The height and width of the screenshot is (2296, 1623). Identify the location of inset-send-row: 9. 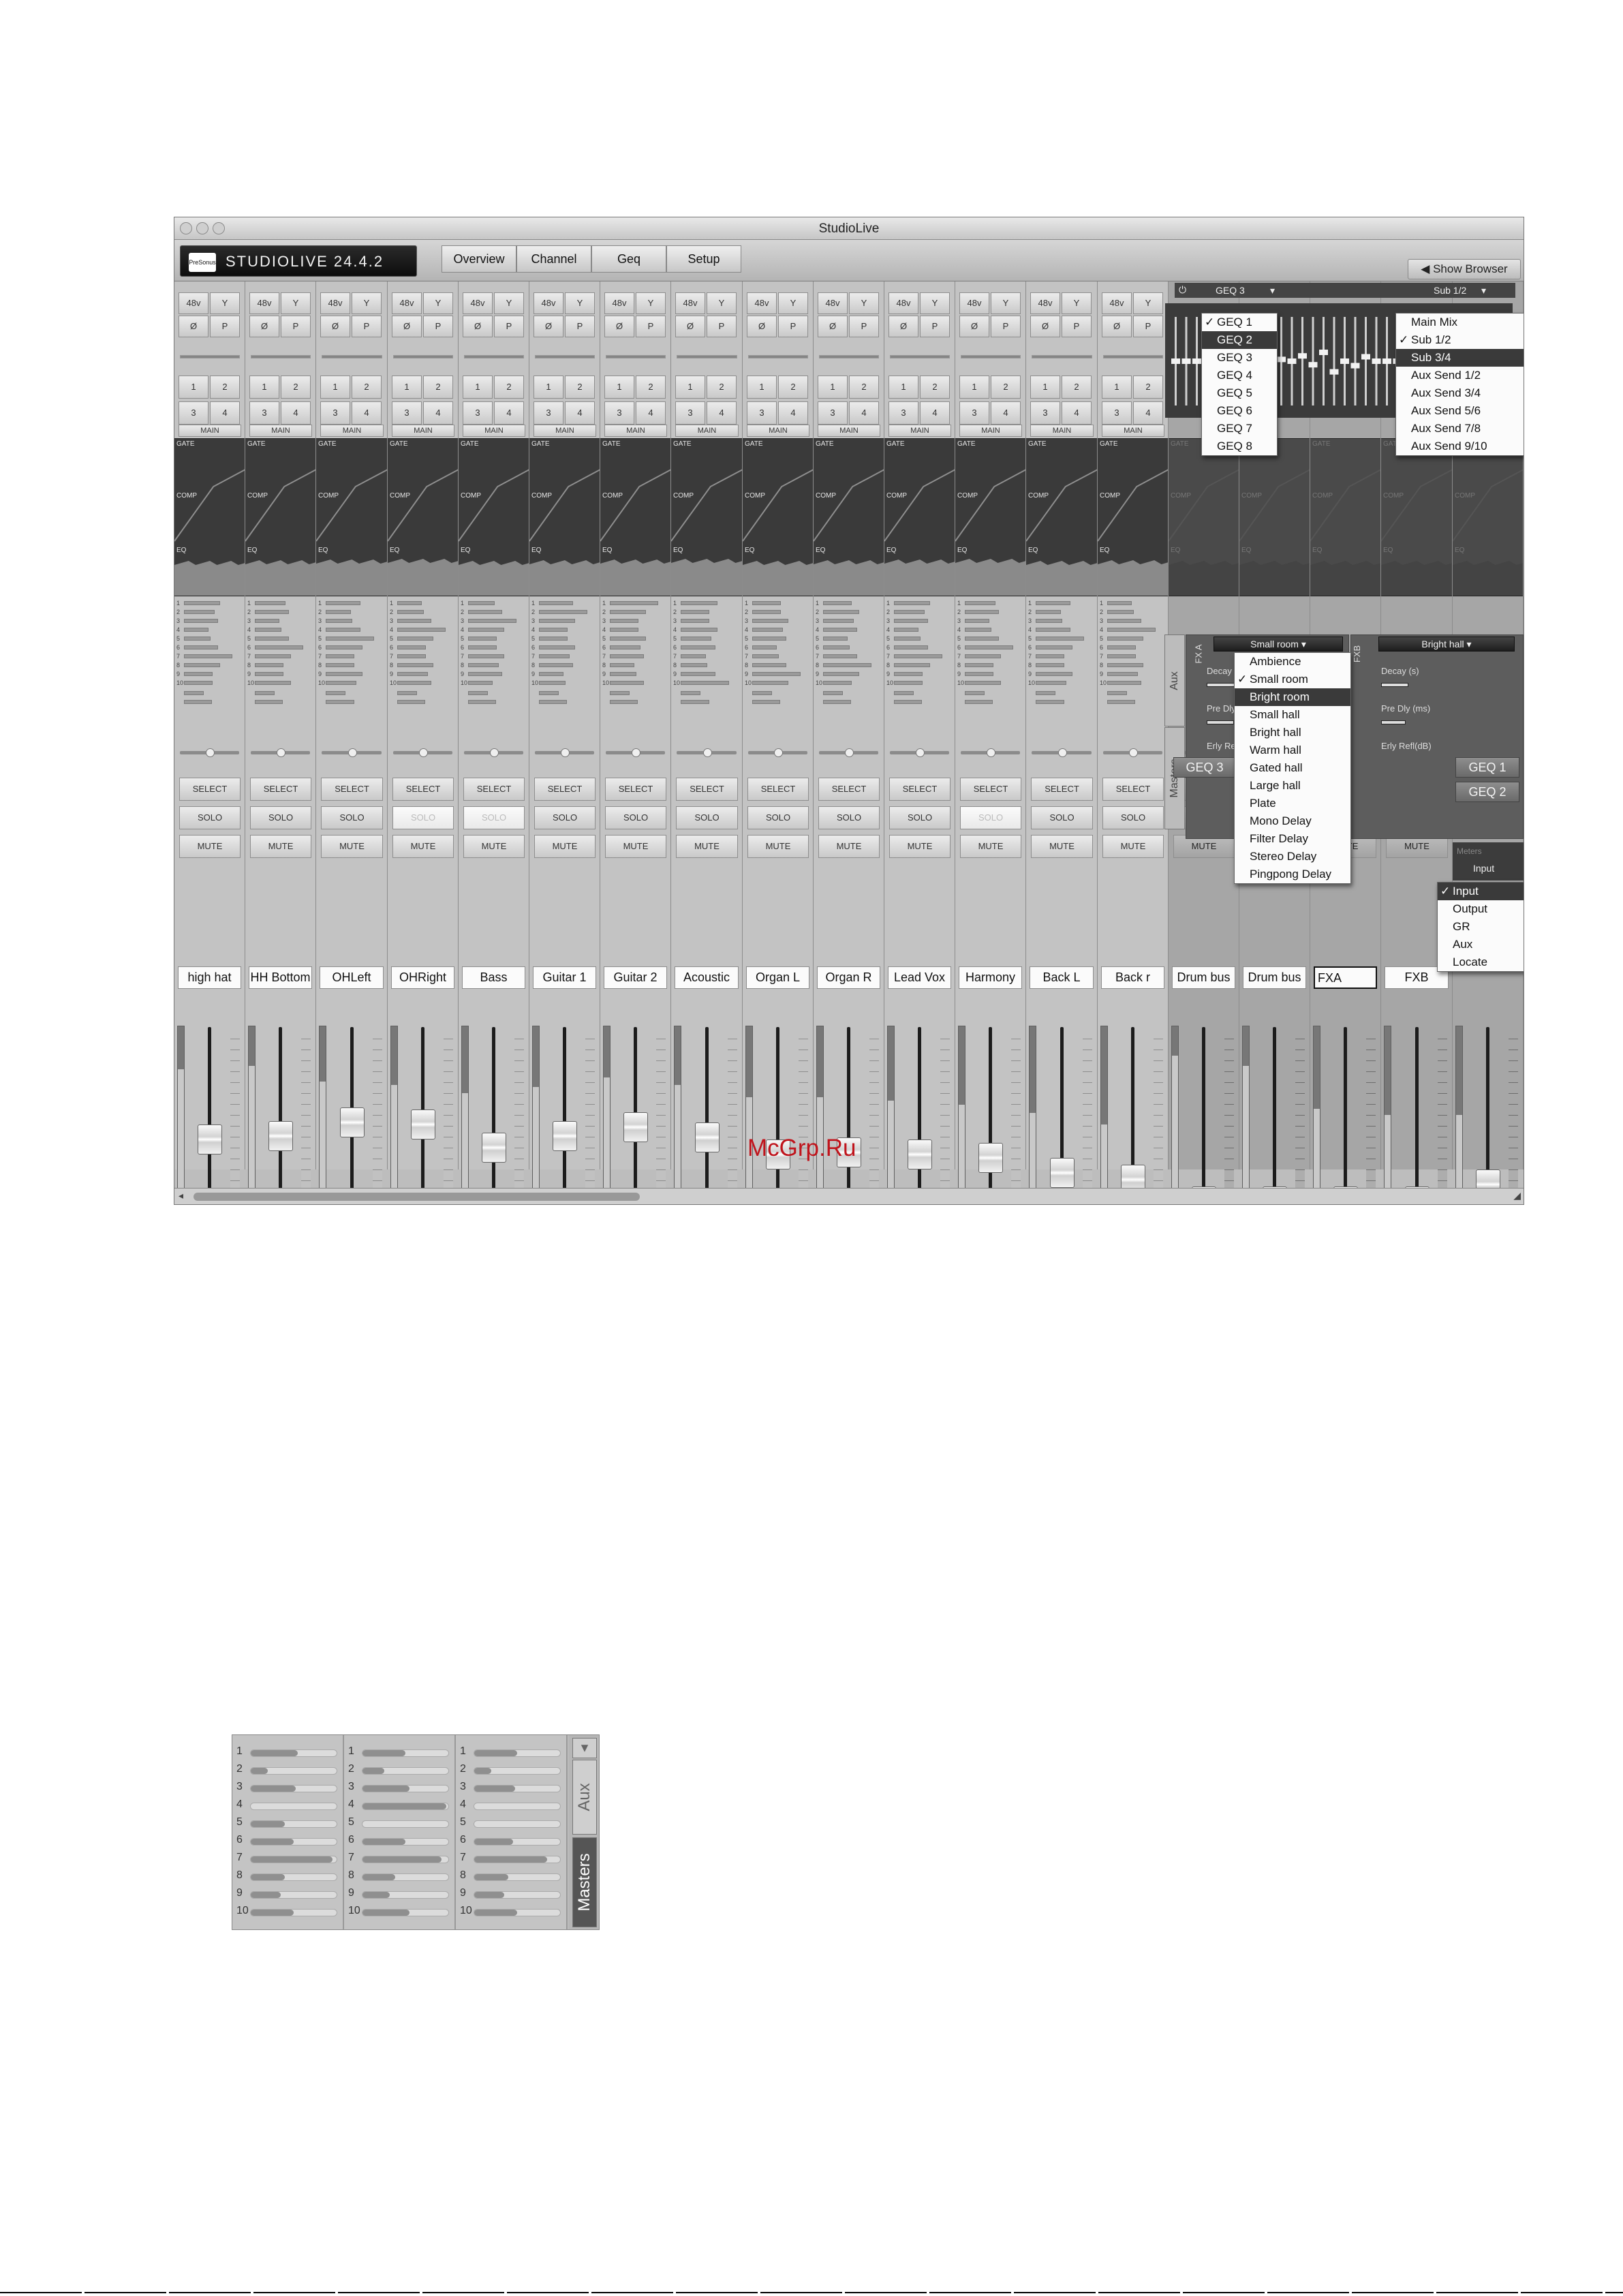
(399, 1894).